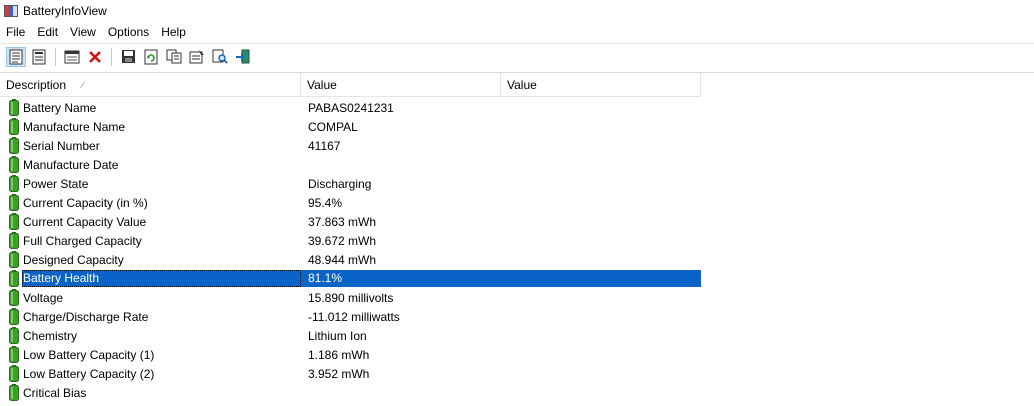  Describe the element at coordinates (340, 183) in the screenshot. I see `row-value: Discharging` at that location.